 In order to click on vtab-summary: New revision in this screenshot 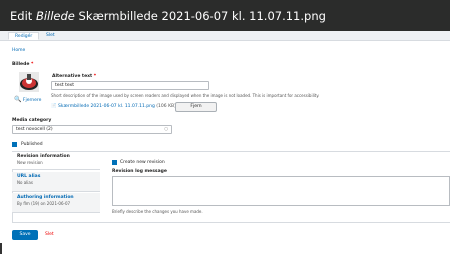, I will do `click(30, 162)`.